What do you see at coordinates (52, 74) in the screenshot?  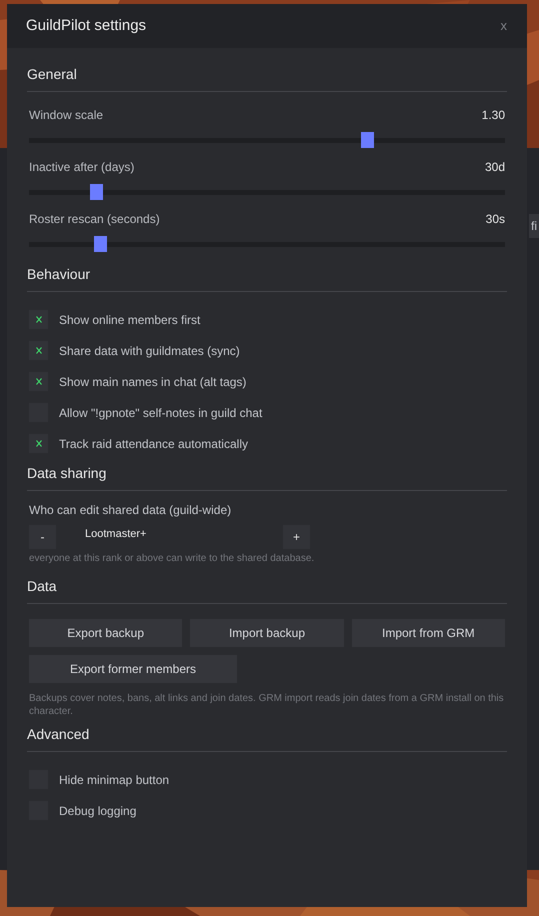 I see `section-heading: General` at bounding box center [52, 74].